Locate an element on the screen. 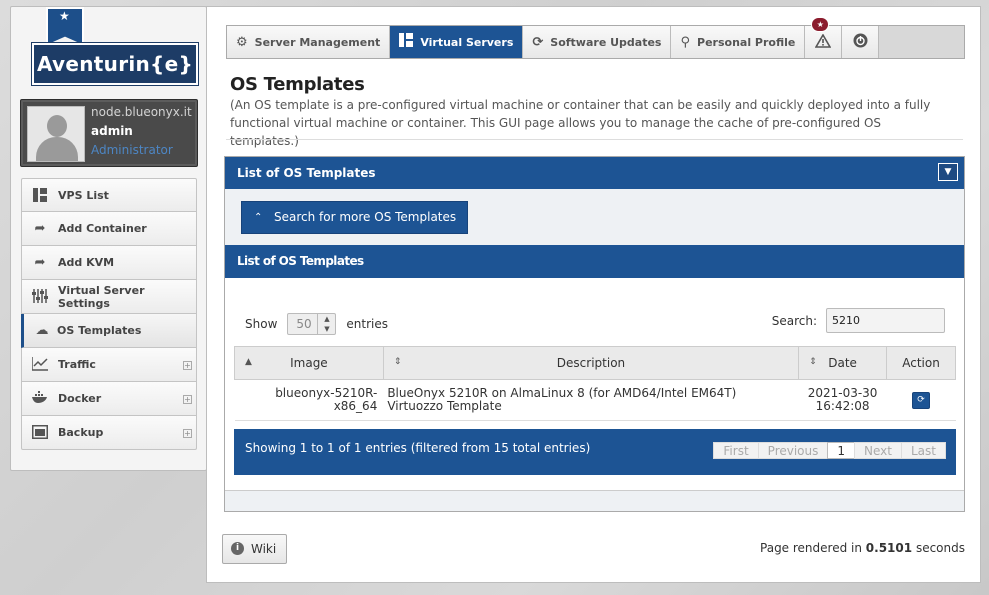 Image resolution: width=989 pixels, height=595 pixels. column-label: Date is located at coordinates (842, 363).